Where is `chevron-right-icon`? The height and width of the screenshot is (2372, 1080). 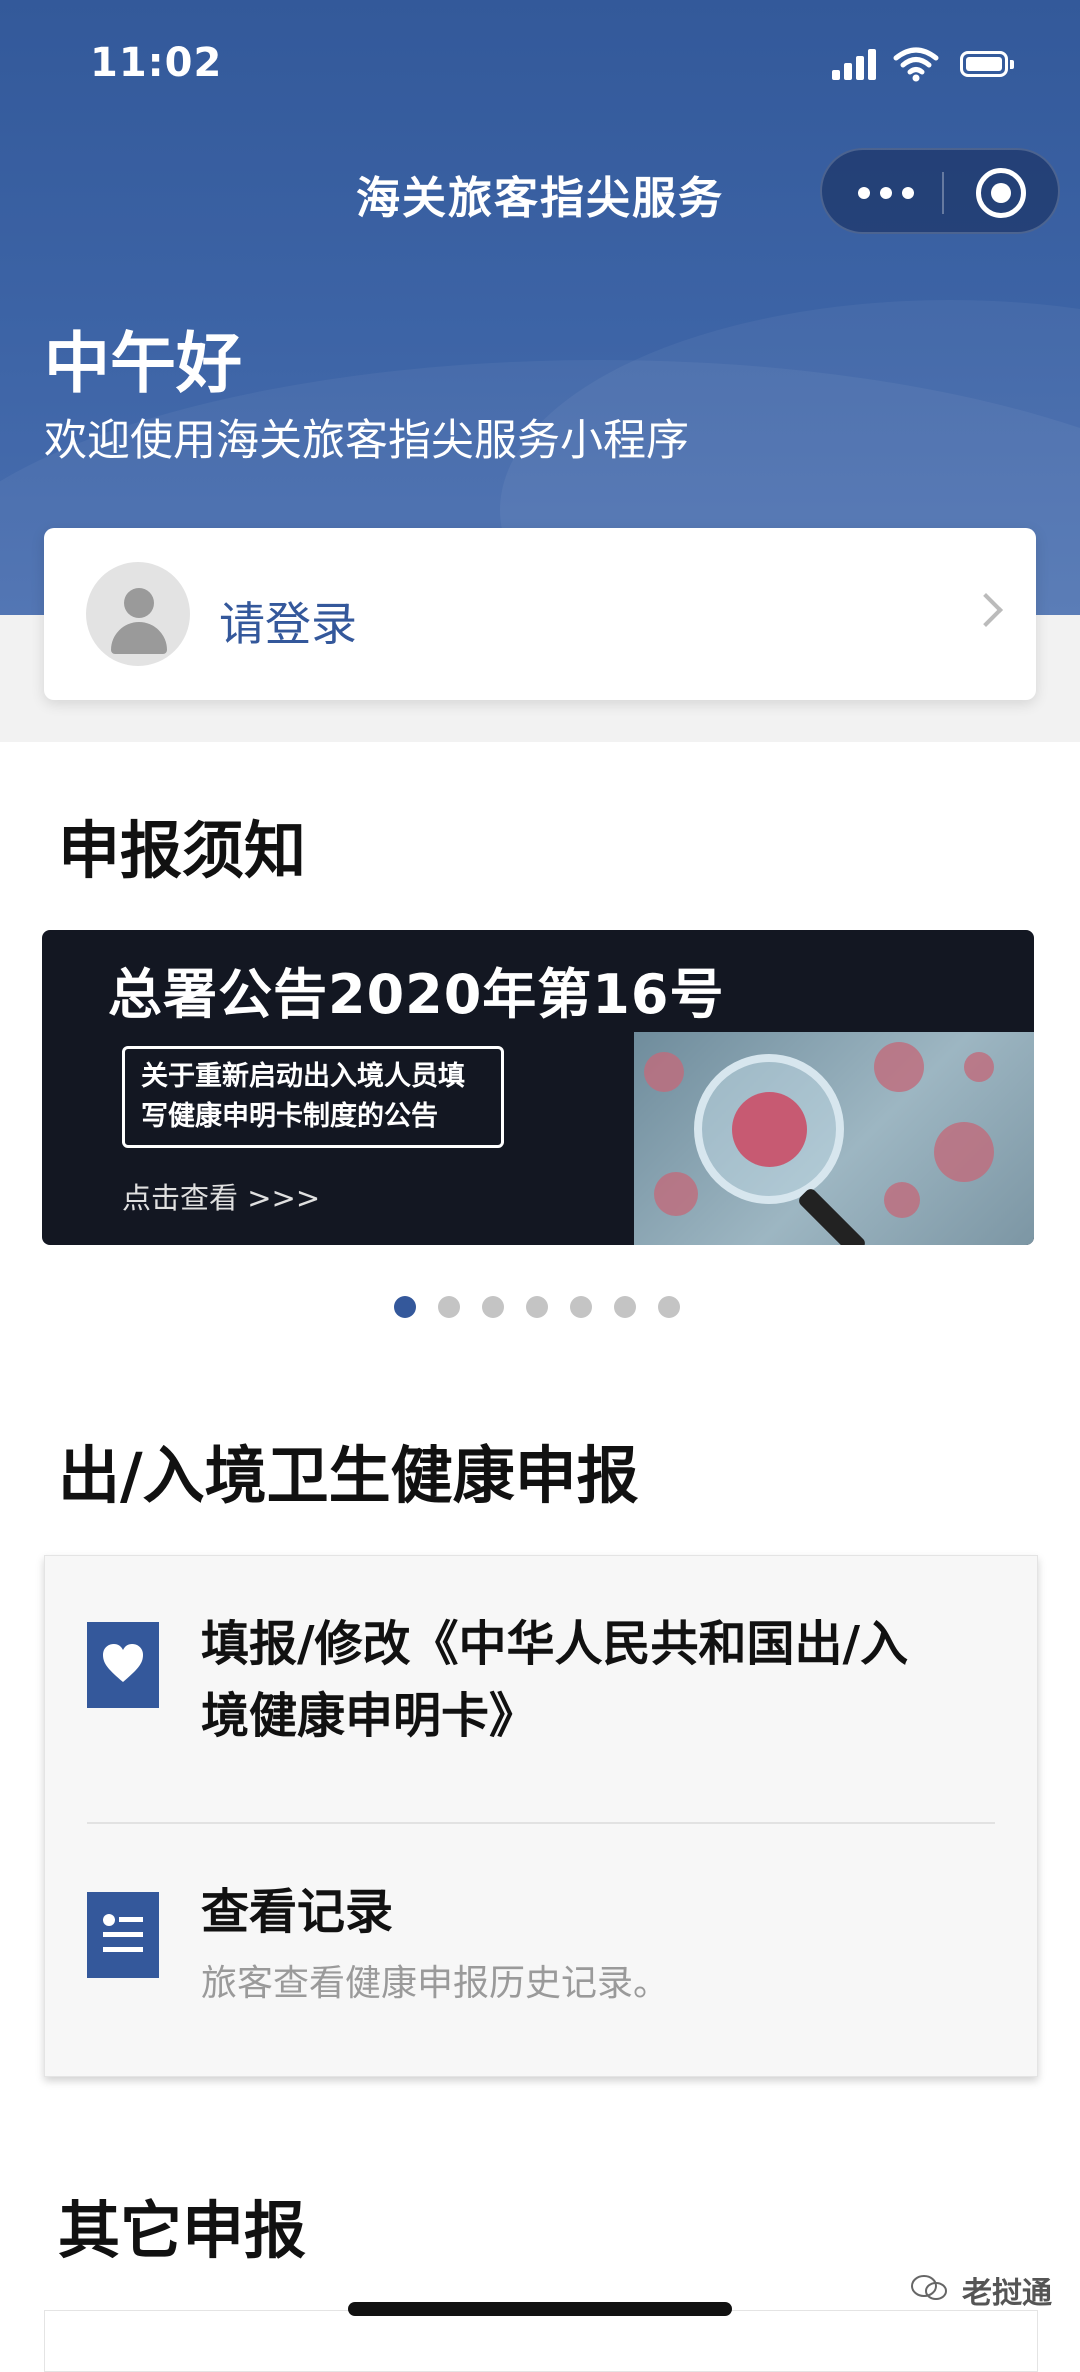
chevron-right-icon is located at coordinates (986, 610).